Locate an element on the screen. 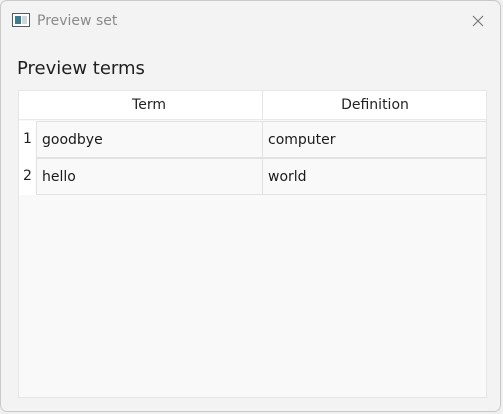 This screenshot has height=414, width=503. column-header-definition: Definition is located at coordinates (375, 105).